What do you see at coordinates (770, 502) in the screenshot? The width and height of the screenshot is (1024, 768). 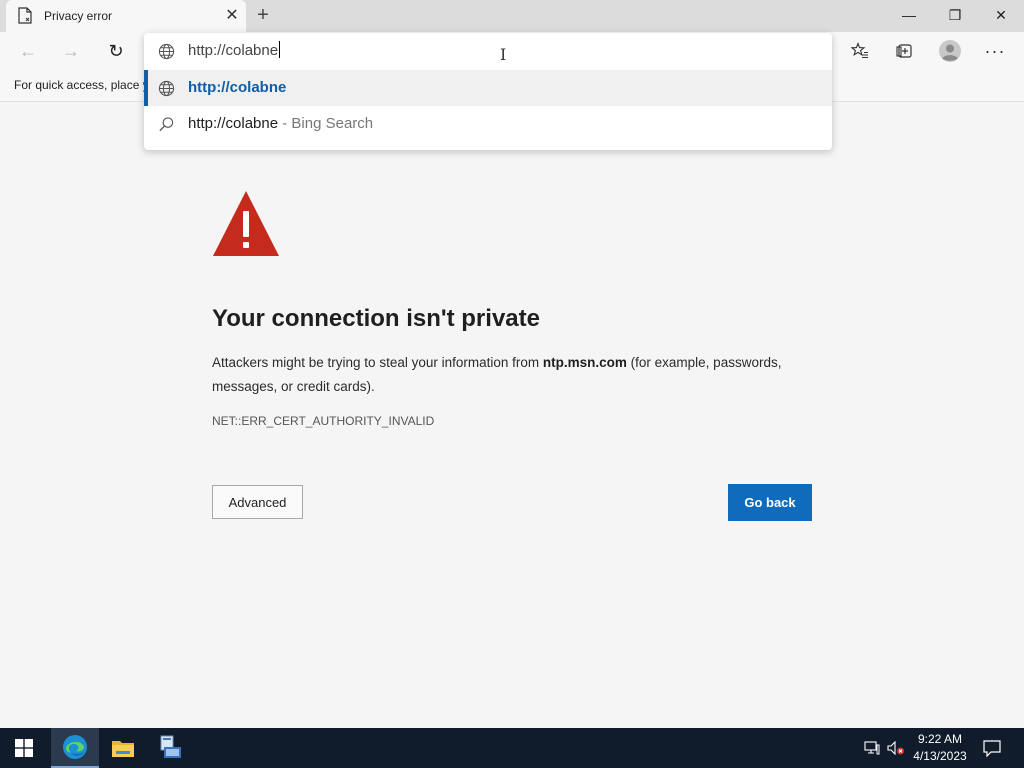 I see `go-back-button: Go back` at bounding box center [770, 502].